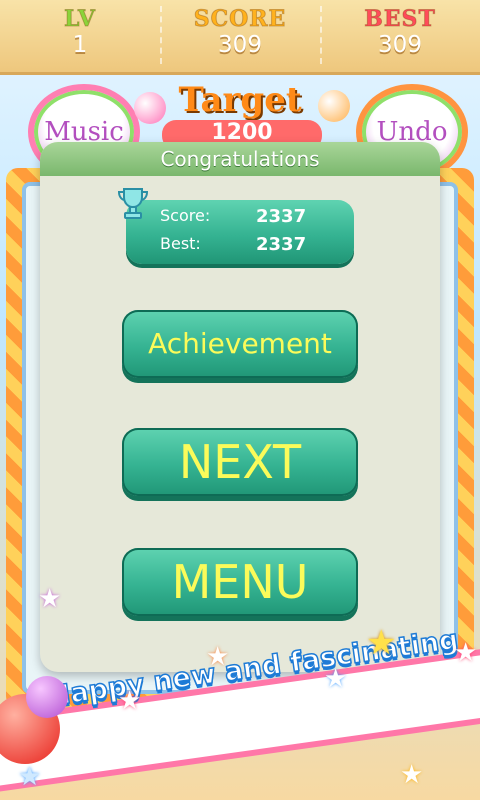  Describe the element at coordinates (133, 203) in the screenshot. I see `trophy-icon` at that location.